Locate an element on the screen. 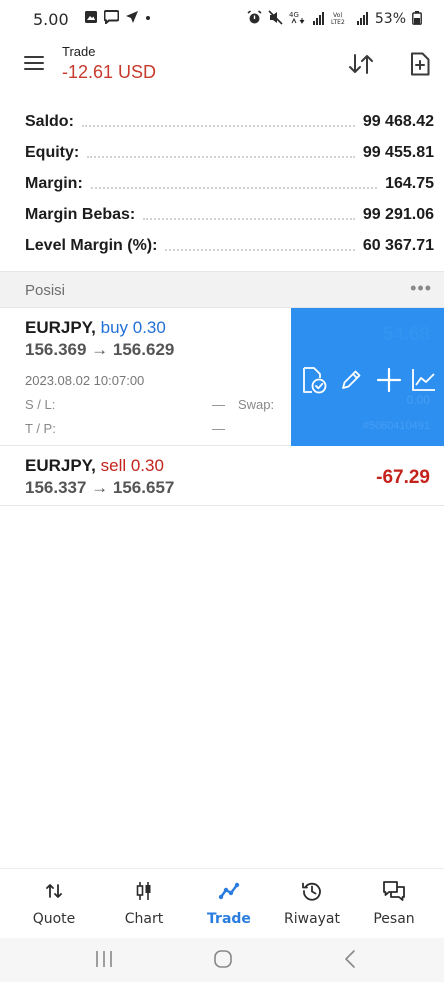 This screenshot has width=444, height=982. system-navigation-bar is located at coordinates (222, 960).